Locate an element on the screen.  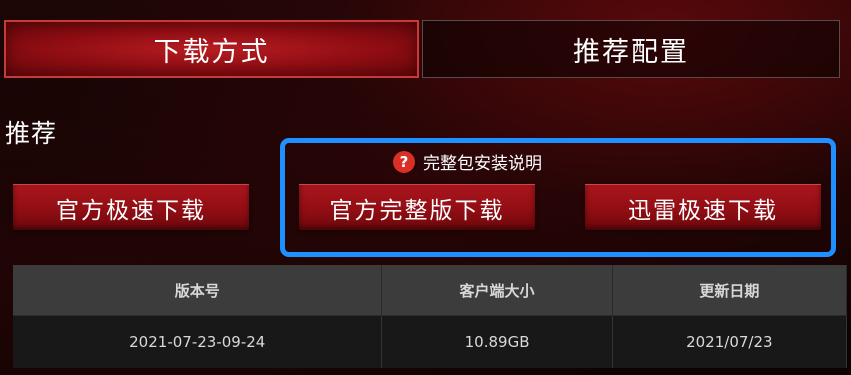
header-update-date: 更新日期 is located at coordinates (730, 290).